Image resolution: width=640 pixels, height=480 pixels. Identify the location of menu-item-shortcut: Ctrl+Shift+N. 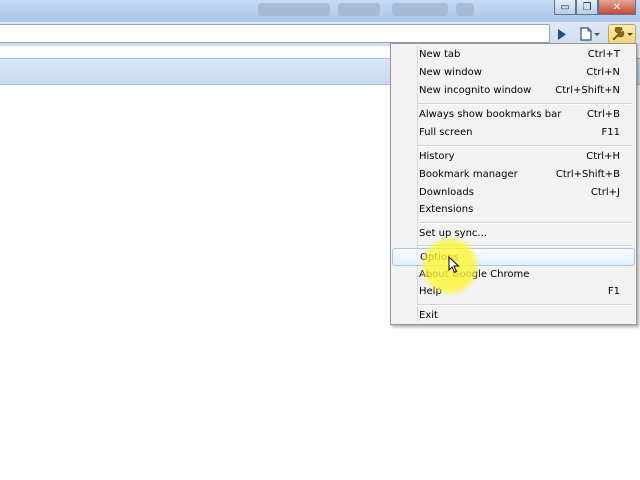
(587, 90).